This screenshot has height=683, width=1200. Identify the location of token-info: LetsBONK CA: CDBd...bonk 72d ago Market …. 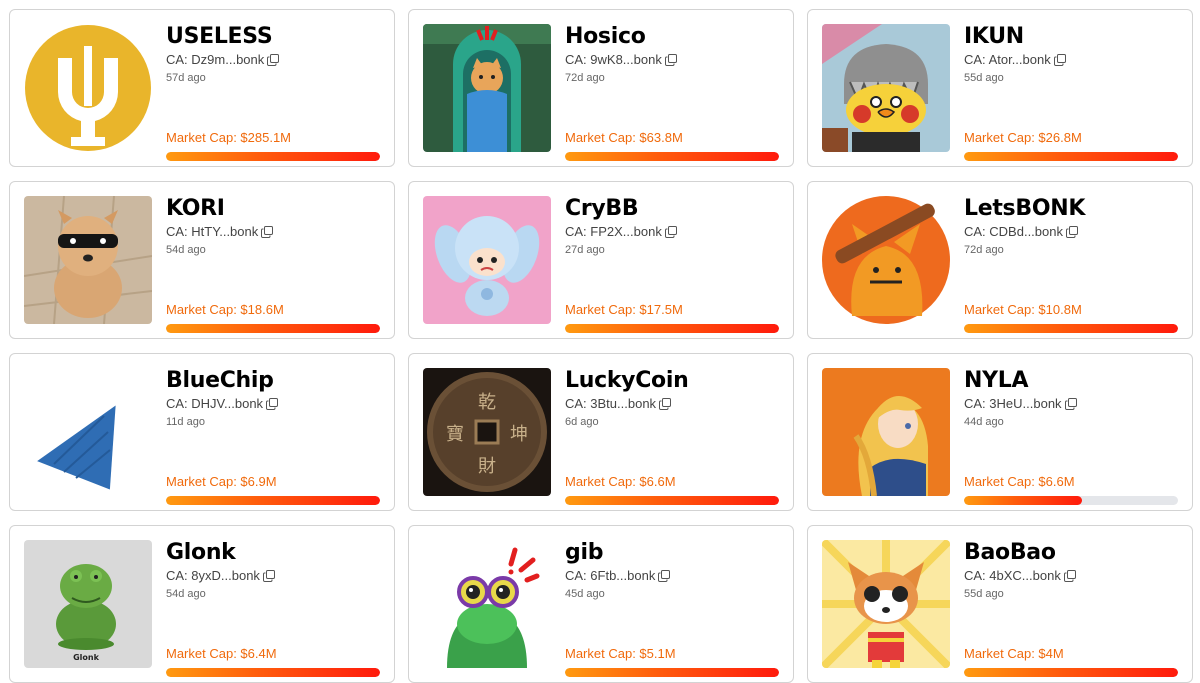
(1071, 264).